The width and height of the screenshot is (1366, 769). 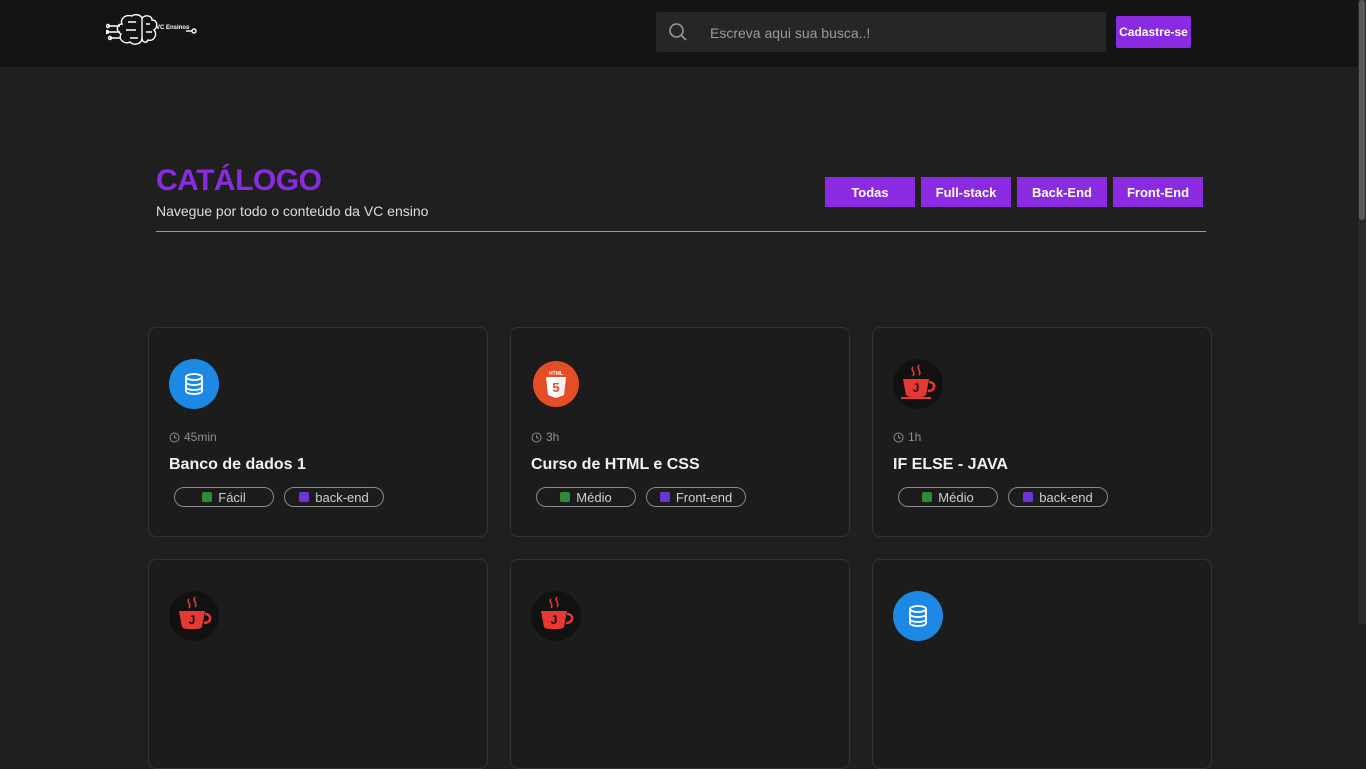 What do you see at coordinates (173, 28) in the screenshot?
I see `logo-text: VC Ensinos` at bounding box center [173, 28].